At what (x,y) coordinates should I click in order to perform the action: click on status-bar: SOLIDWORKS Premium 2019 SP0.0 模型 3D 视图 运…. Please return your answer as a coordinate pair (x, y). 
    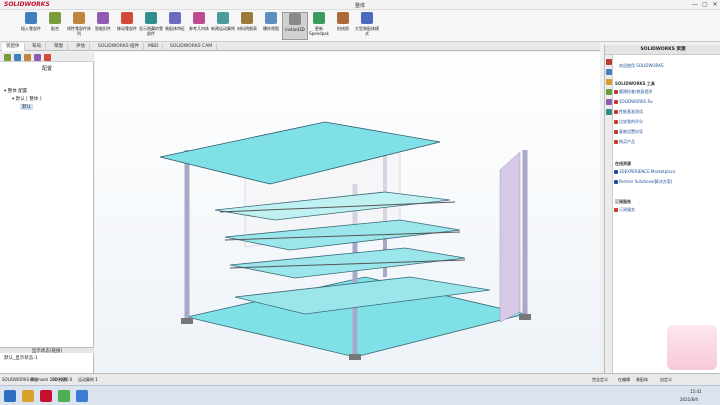
    Looking at the image, I should click on (360, 379).